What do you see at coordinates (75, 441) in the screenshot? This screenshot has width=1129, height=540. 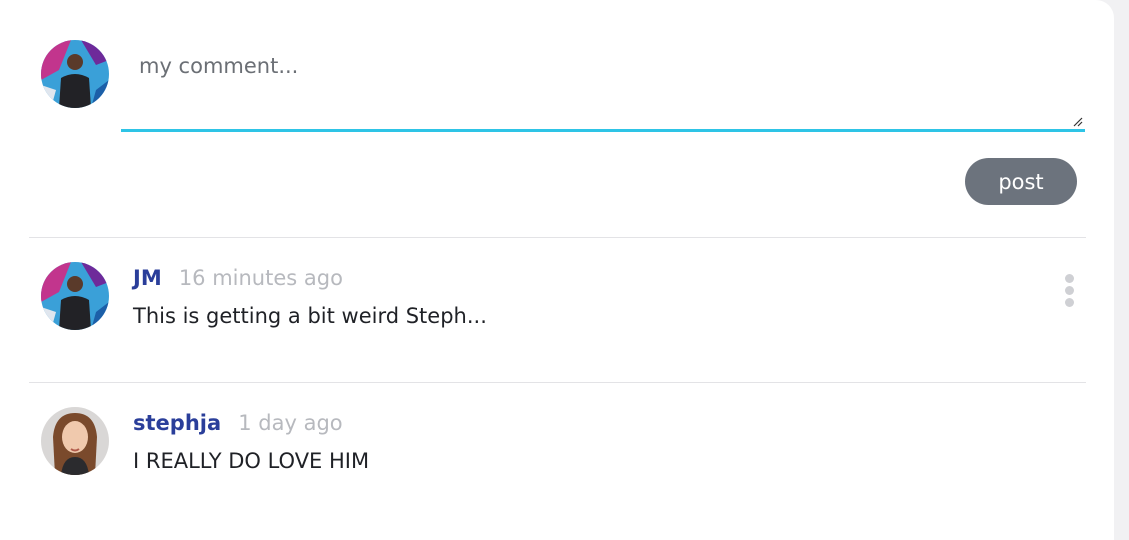 I see `stephja-avatar` at bounding box center [75, 441].